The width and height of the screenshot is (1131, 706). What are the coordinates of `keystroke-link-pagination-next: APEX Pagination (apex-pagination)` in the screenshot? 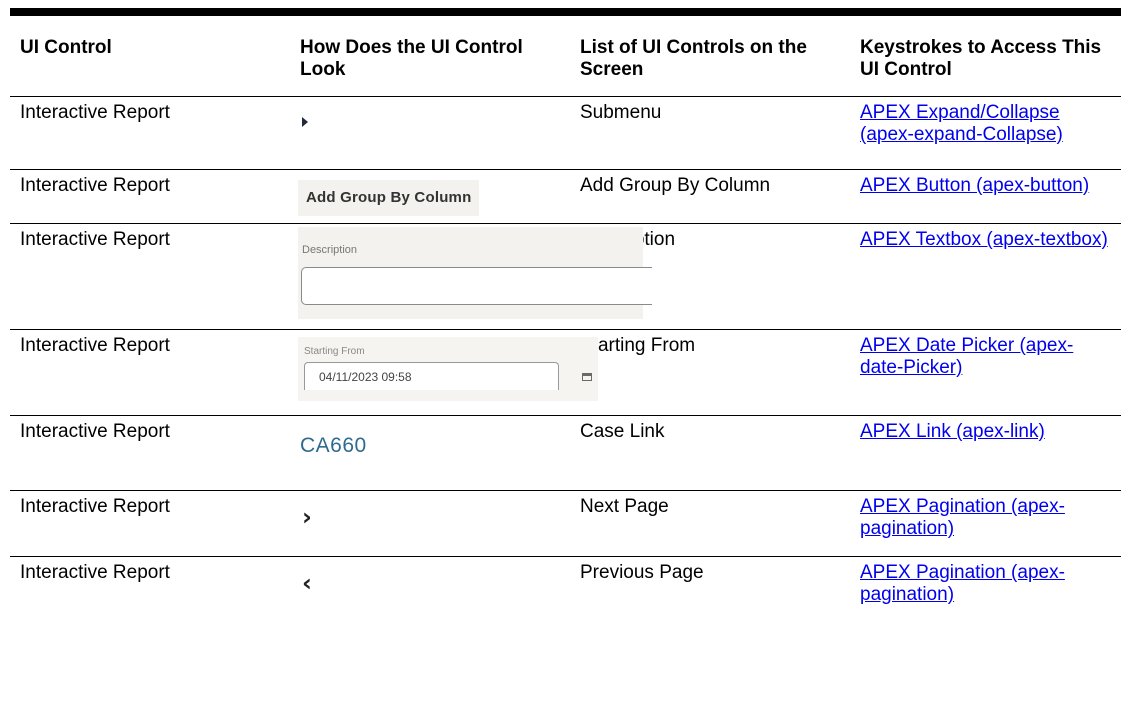 It's located at (962, 517).